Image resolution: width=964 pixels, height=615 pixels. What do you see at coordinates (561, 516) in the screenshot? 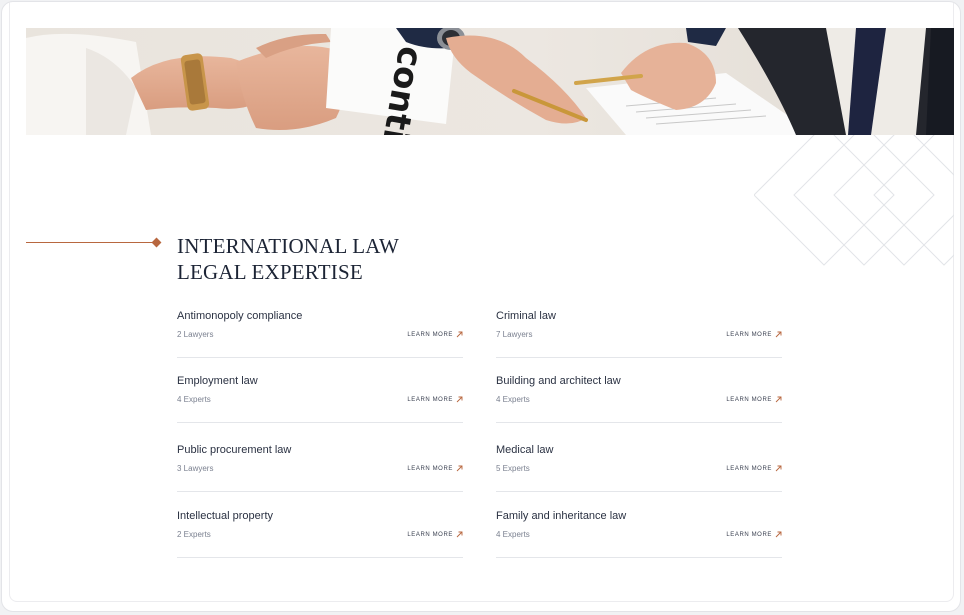
I see `practice-area-title: Family and inheritance law` at bounding box center [561, 516].